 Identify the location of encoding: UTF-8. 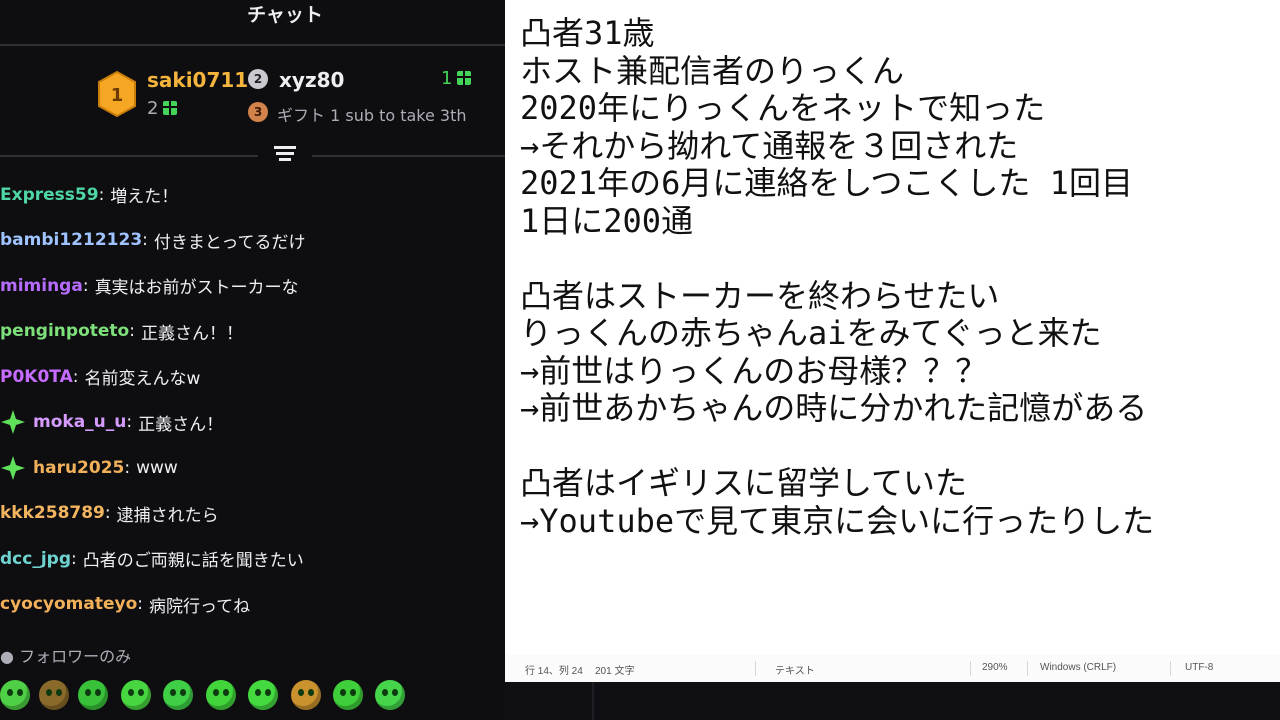
(1199, 667).